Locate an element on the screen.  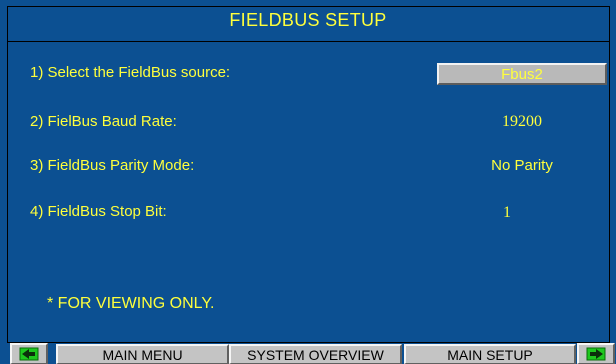
viewing-only-note: * FOR VIEWING ONLY. is located at coordinates (131, 303).